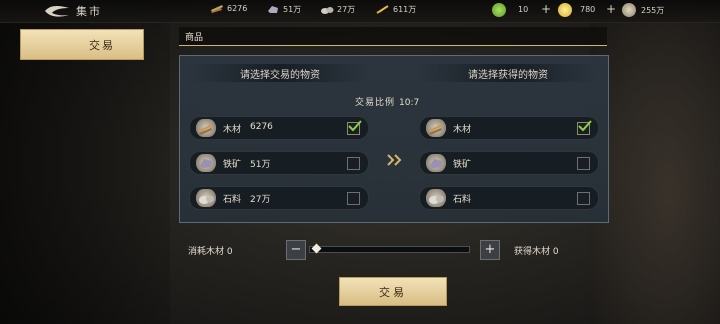 This screenshot has height=324, width=720. What do you see at coordinates (375, 103) in the screenshot?
I see `trade-ratio-label: 交易比例` at bounding box center [375, 103].